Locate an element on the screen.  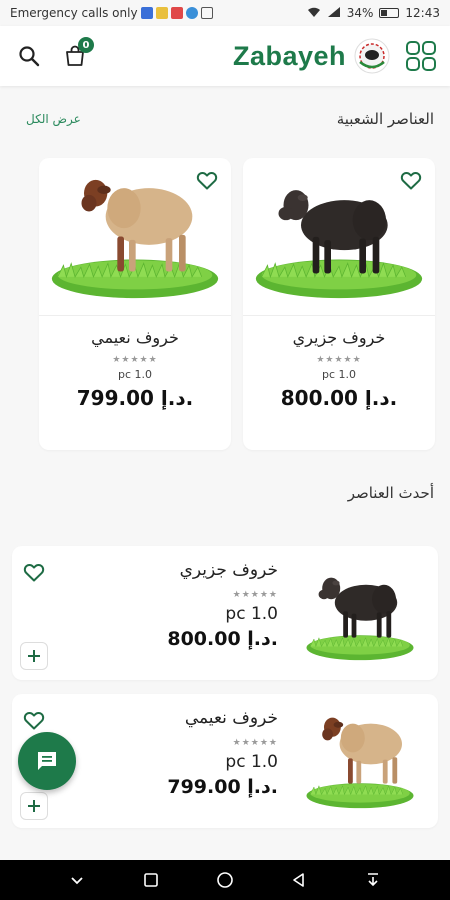
popular-section-header: عرض الكل العناصر الشعبية is located at coordinates (225, 119).